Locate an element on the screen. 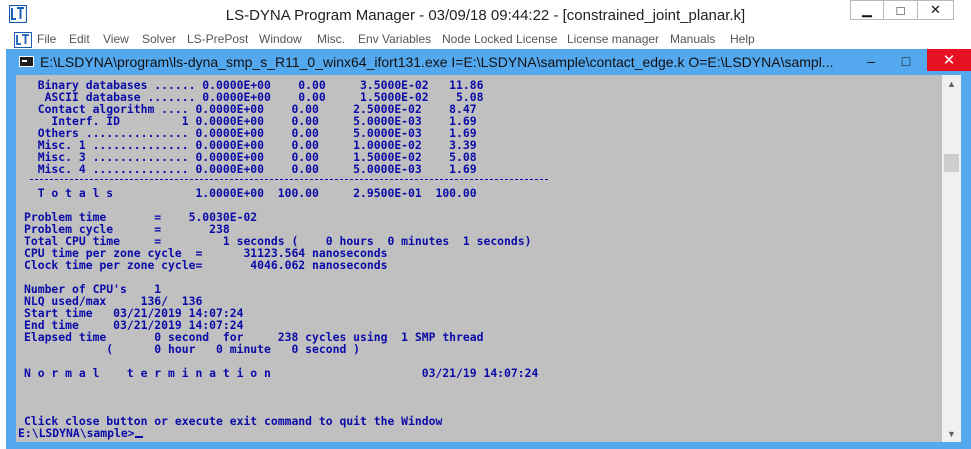  menu-help: Help is located at coordinates (742, 39).